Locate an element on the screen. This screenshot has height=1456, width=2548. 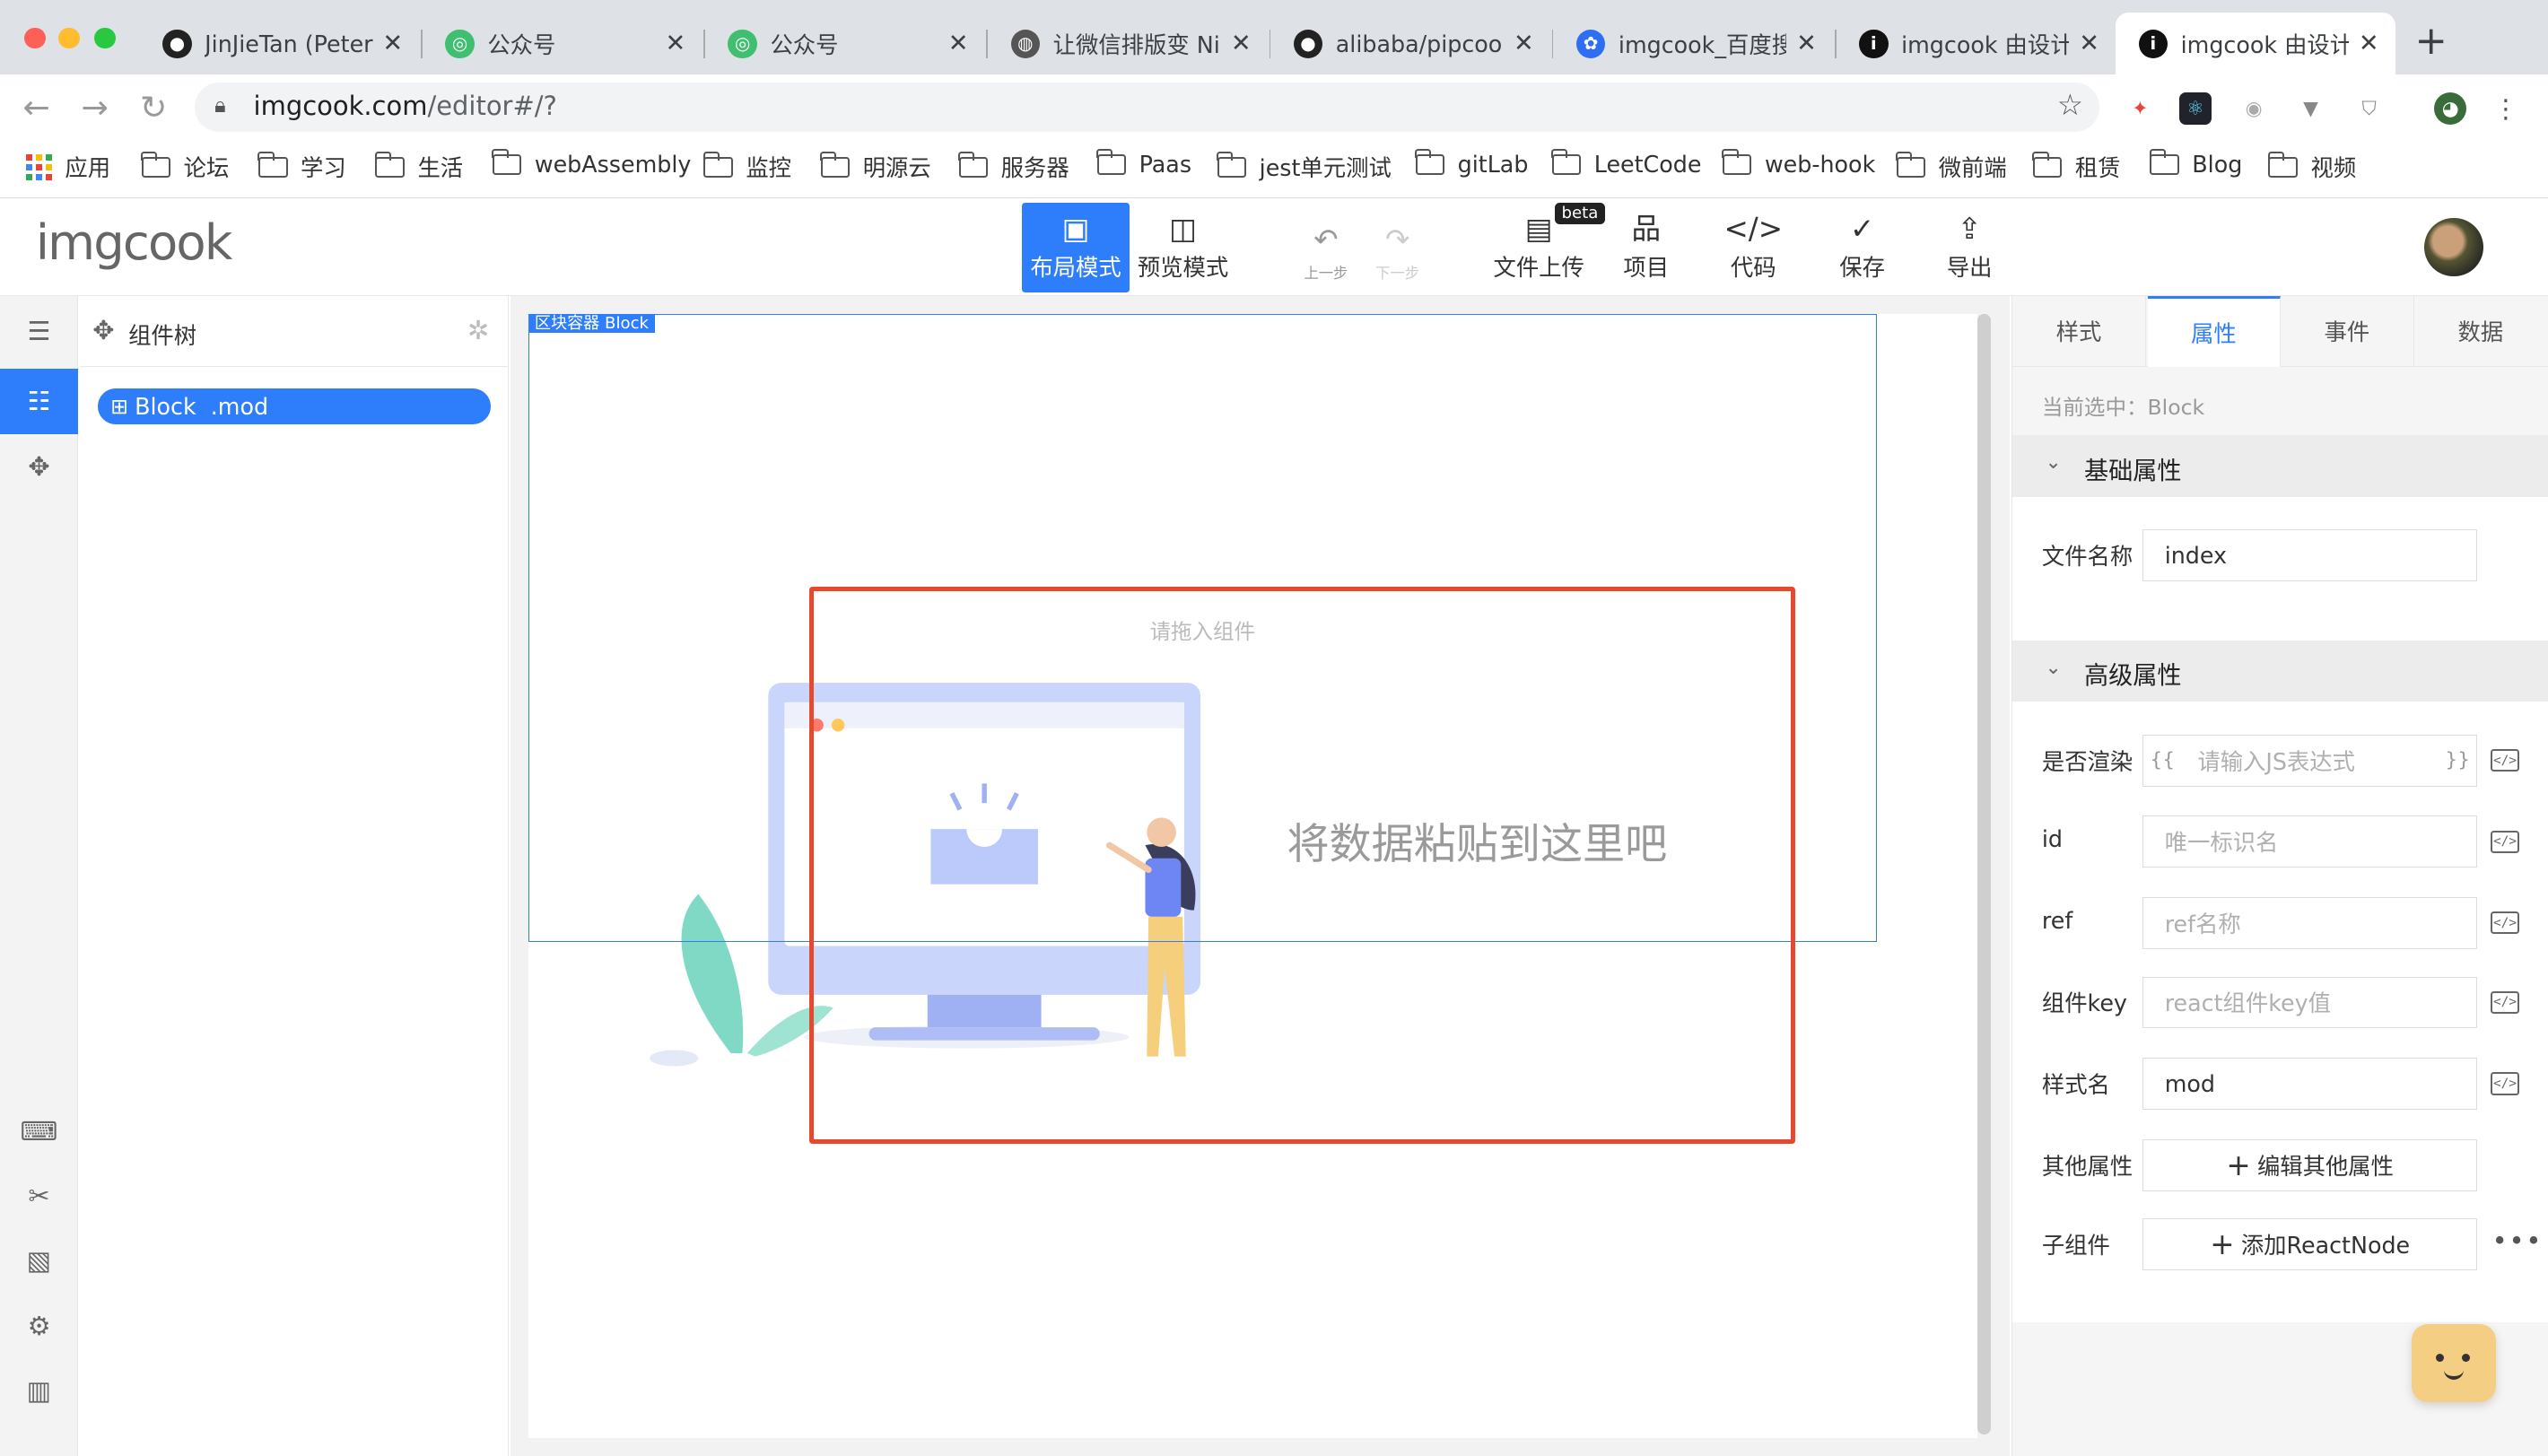
bookmark-folder: 微前端 is located at coordinates (1951, 167).